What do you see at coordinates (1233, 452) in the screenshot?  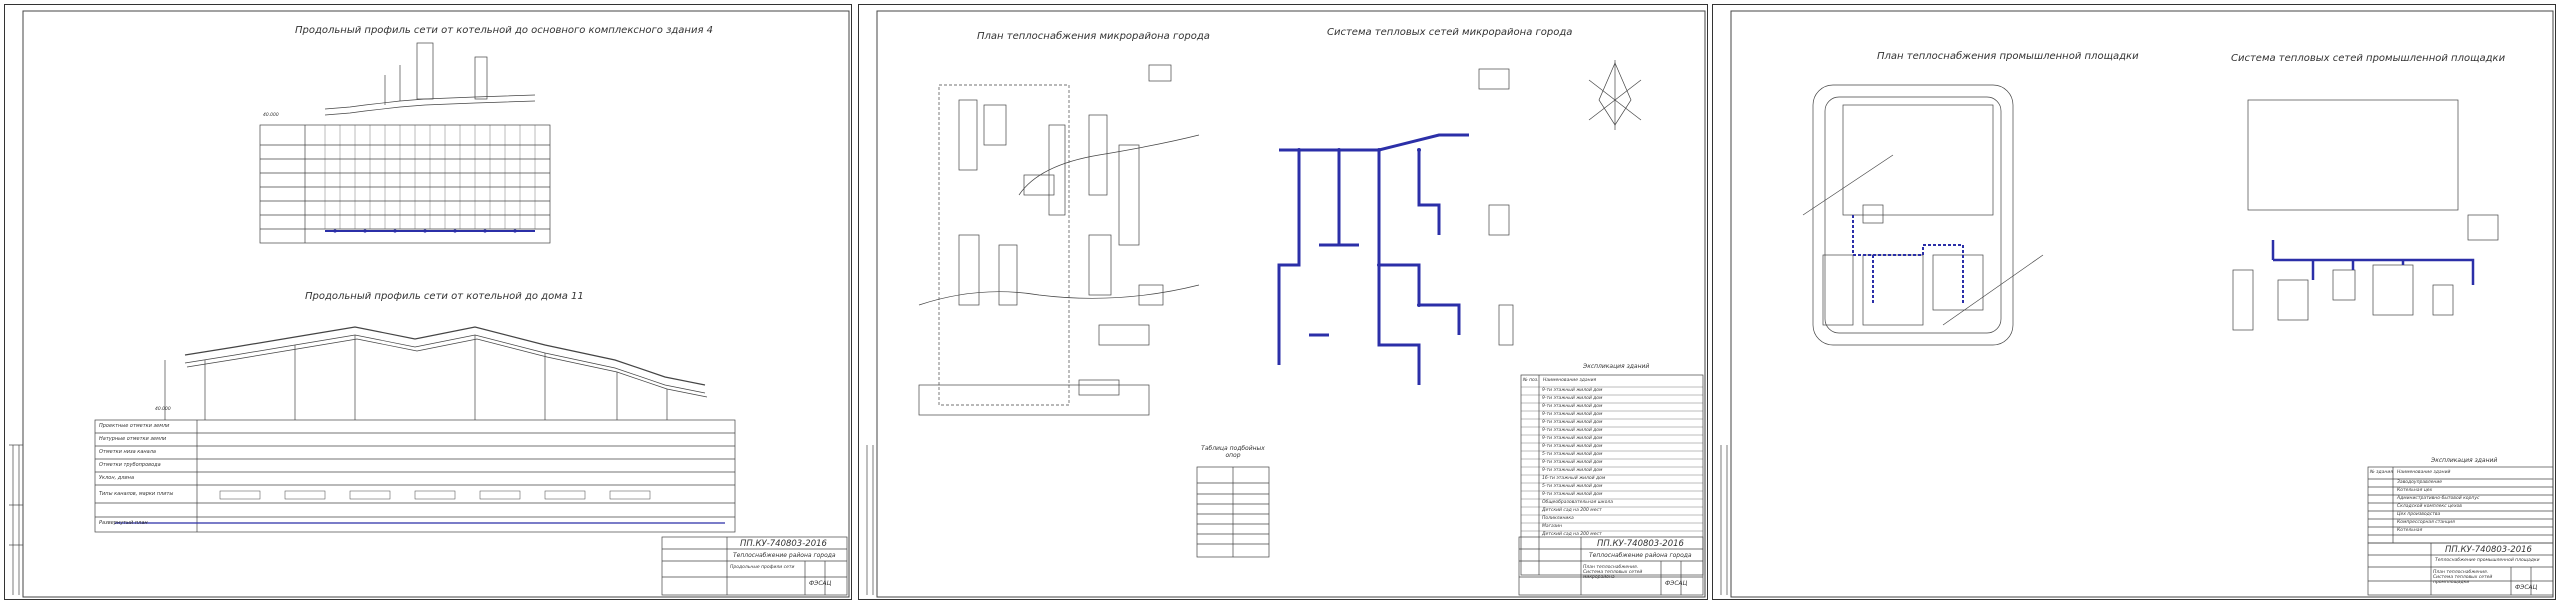 I see `supports-table-title: Таблица подбойных опор` at bounding box center [1233, 452].